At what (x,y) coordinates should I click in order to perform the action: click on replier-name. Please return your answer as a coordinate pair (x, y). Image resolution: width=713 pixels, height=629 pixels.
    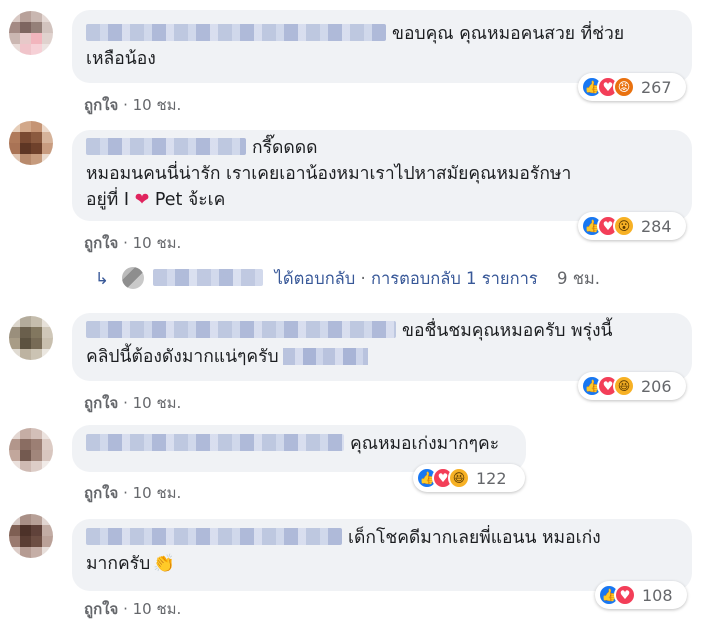
    Looking at the image, I should click on (208, 277).